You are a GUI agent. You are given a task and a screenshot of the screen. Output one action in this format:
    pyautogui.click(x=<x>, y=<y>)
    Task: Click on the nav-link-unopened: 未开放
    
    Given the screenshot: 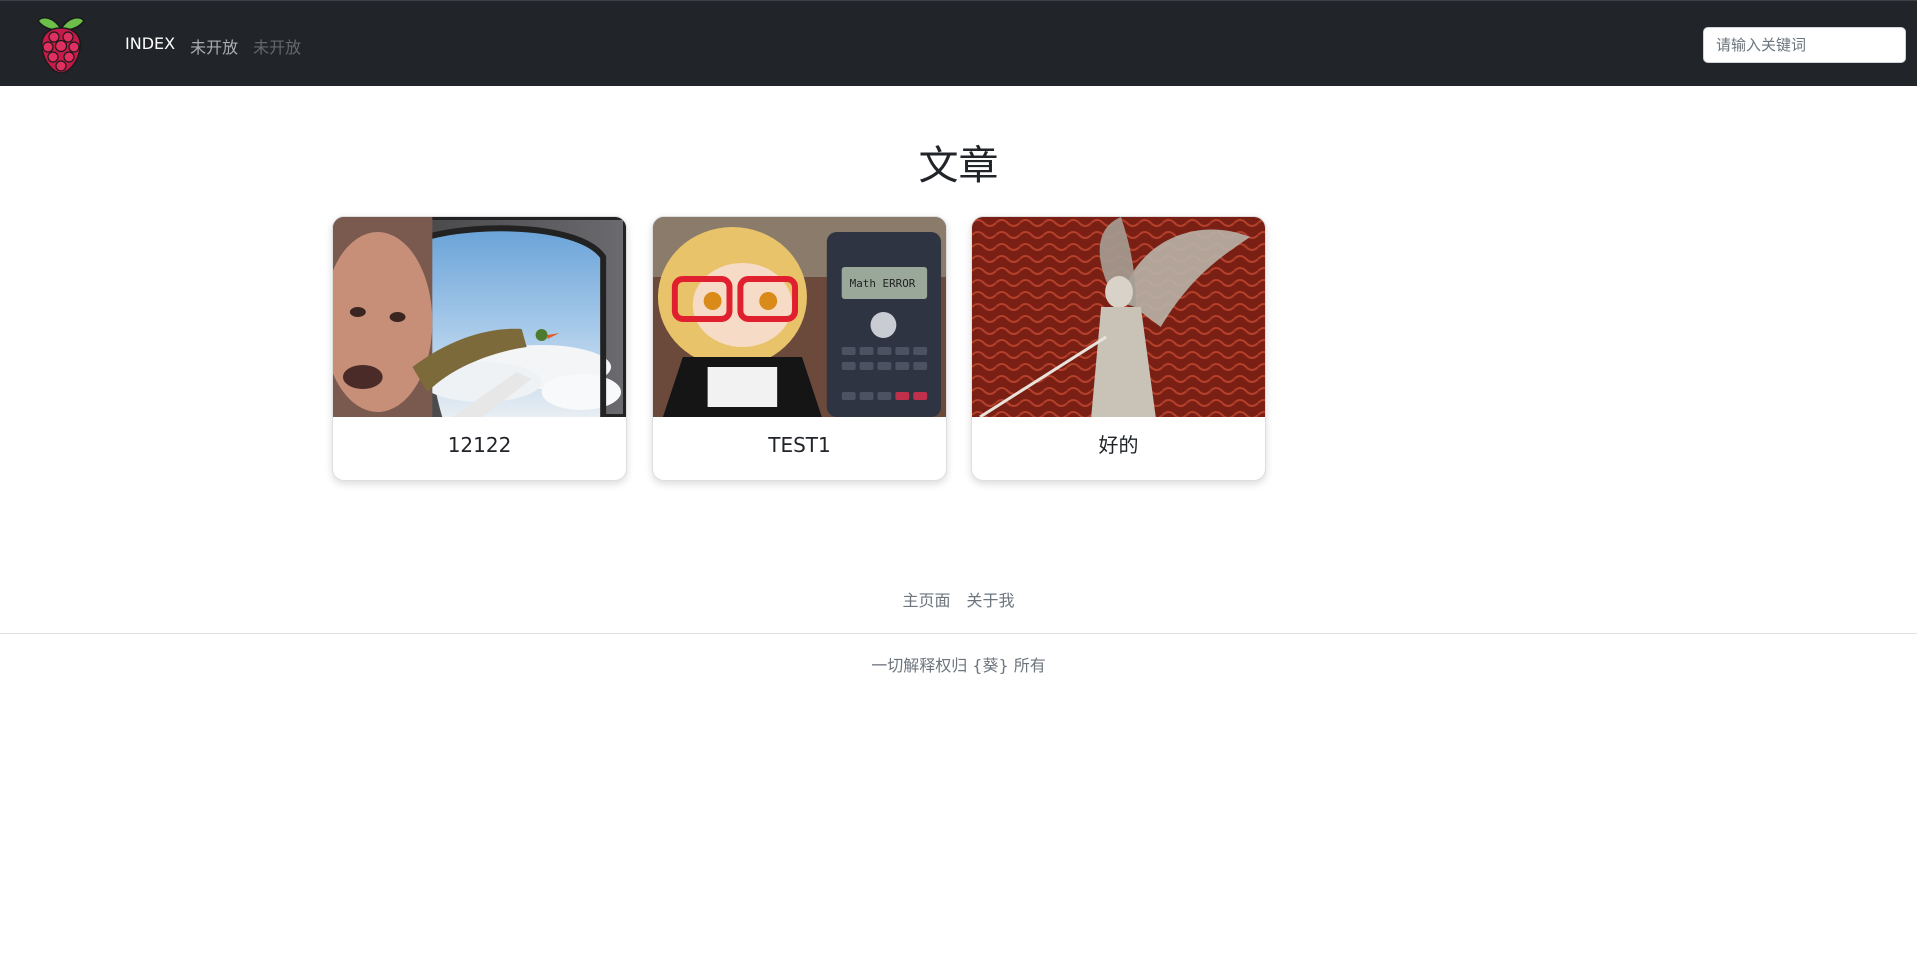 What is the action you would take?
    pyautogui.click(x=214, y=46)
    